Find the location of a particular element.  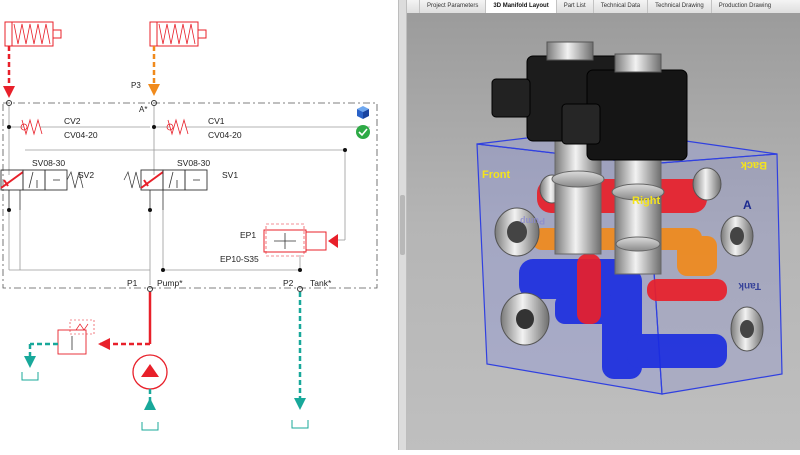

flow-arrow-p3 is located at coordinates (154, 90).